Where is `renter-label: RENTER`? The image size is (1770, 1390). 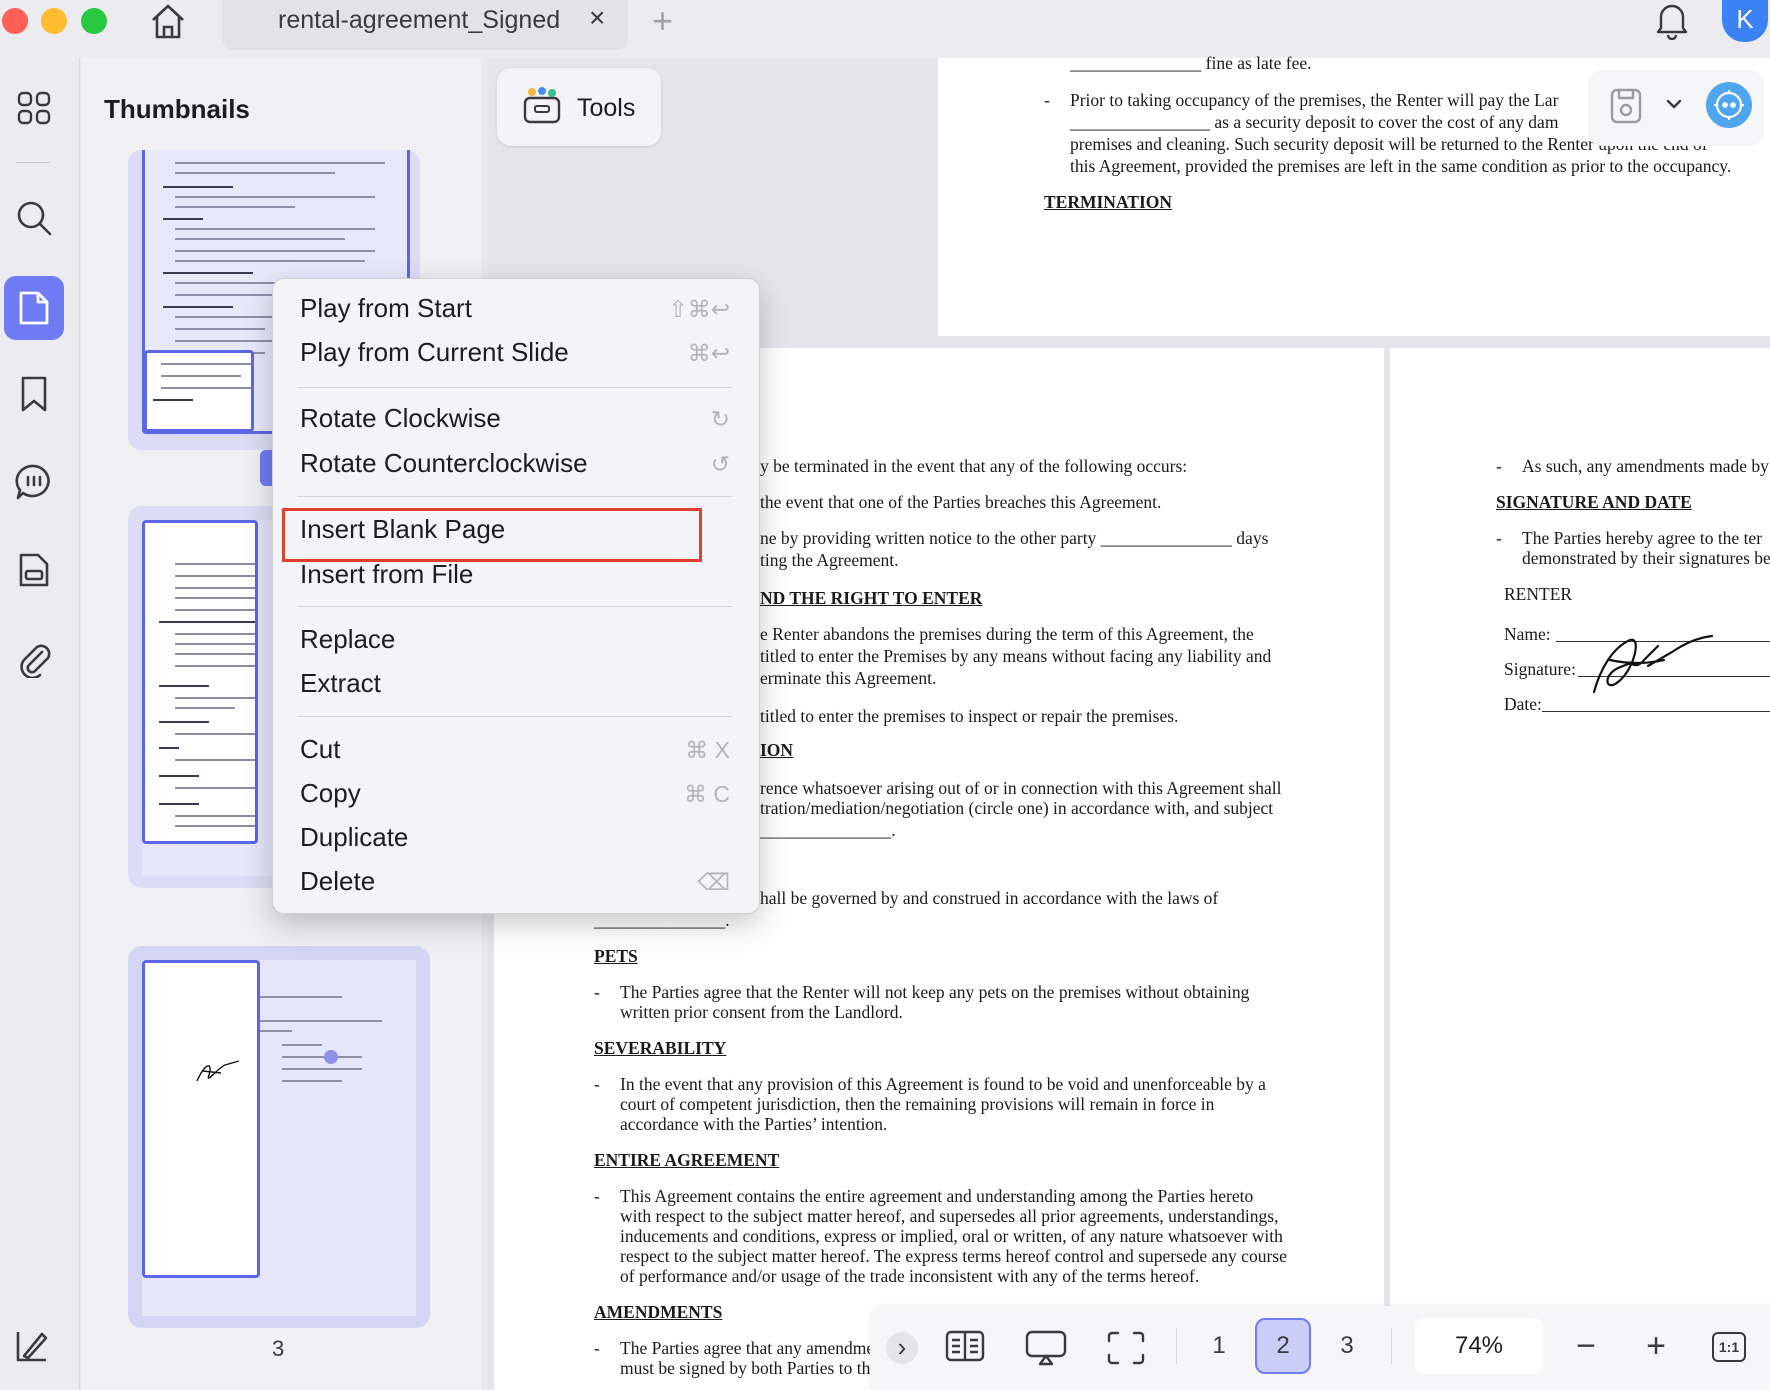 renter-label: RENTER is located at coordinates (1538, 594).